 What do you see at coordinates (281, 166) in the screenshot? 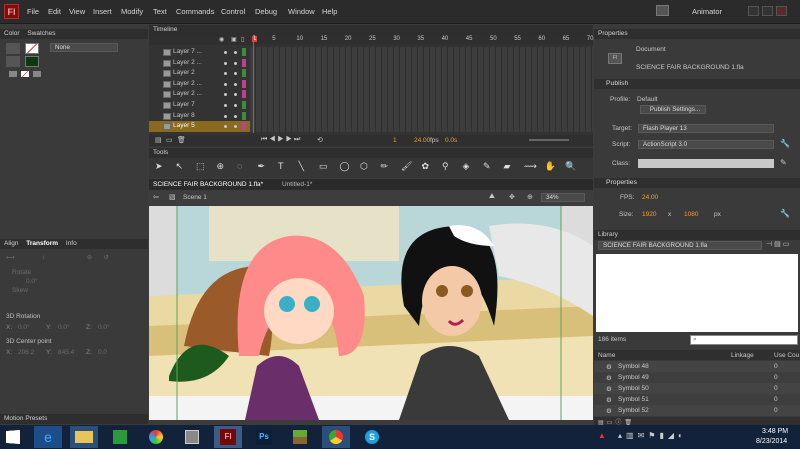
I see `text-tool-icon: T` at bounding box center [281, 166].